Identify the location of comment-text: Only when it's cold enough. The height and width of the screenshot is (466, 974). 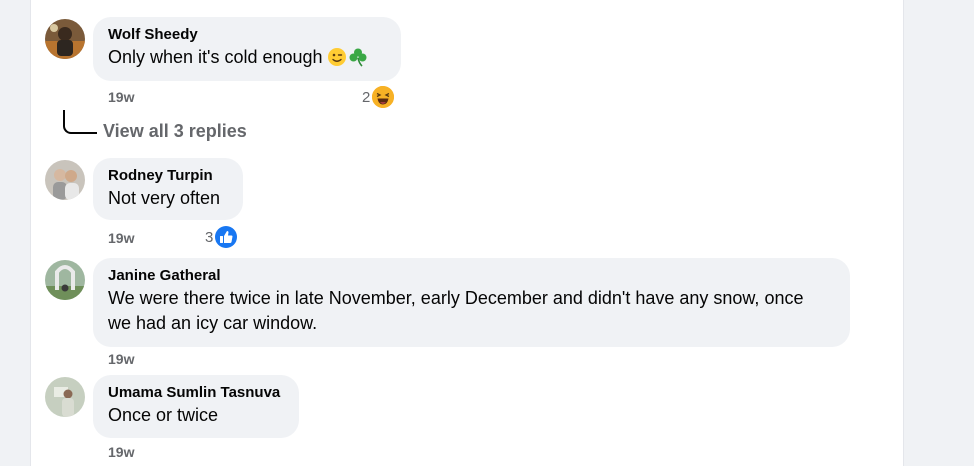
(215, 57).